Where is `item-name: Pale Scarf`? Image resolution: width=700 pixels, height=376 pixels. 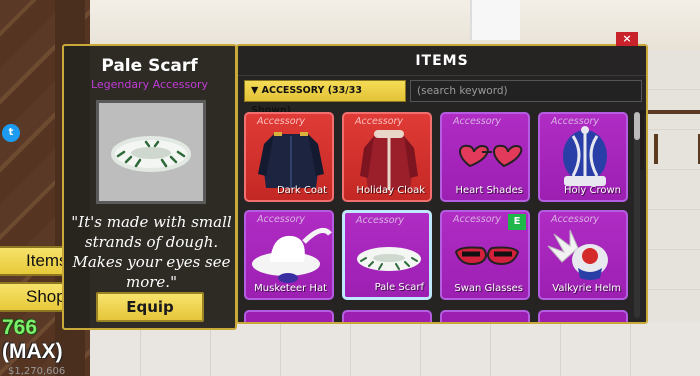 item-name: Pale Scarf is located at coordinates (149, 66).